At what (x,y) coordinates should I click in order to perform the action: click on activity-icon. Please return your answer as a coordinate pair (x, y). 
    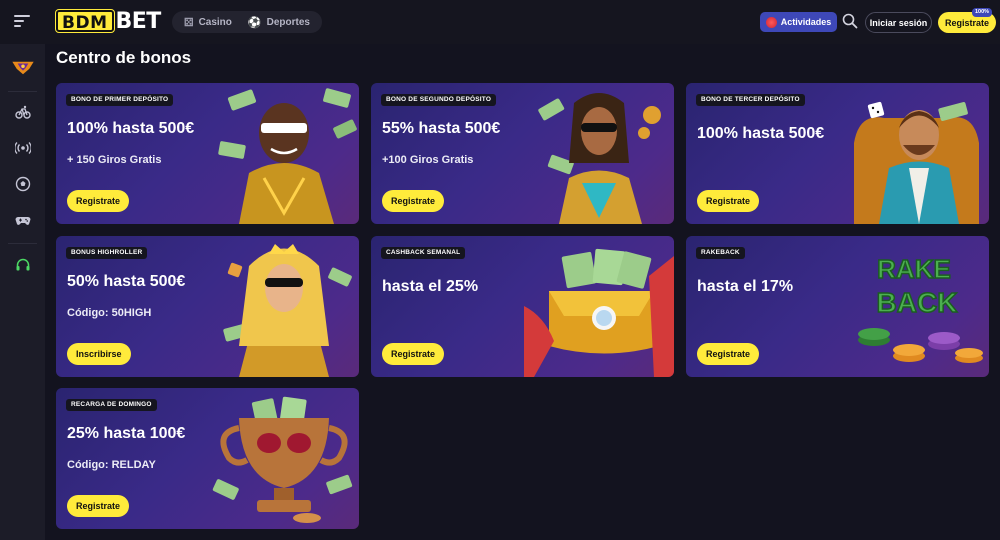
    Looking at the image, I should click on (771, 22).